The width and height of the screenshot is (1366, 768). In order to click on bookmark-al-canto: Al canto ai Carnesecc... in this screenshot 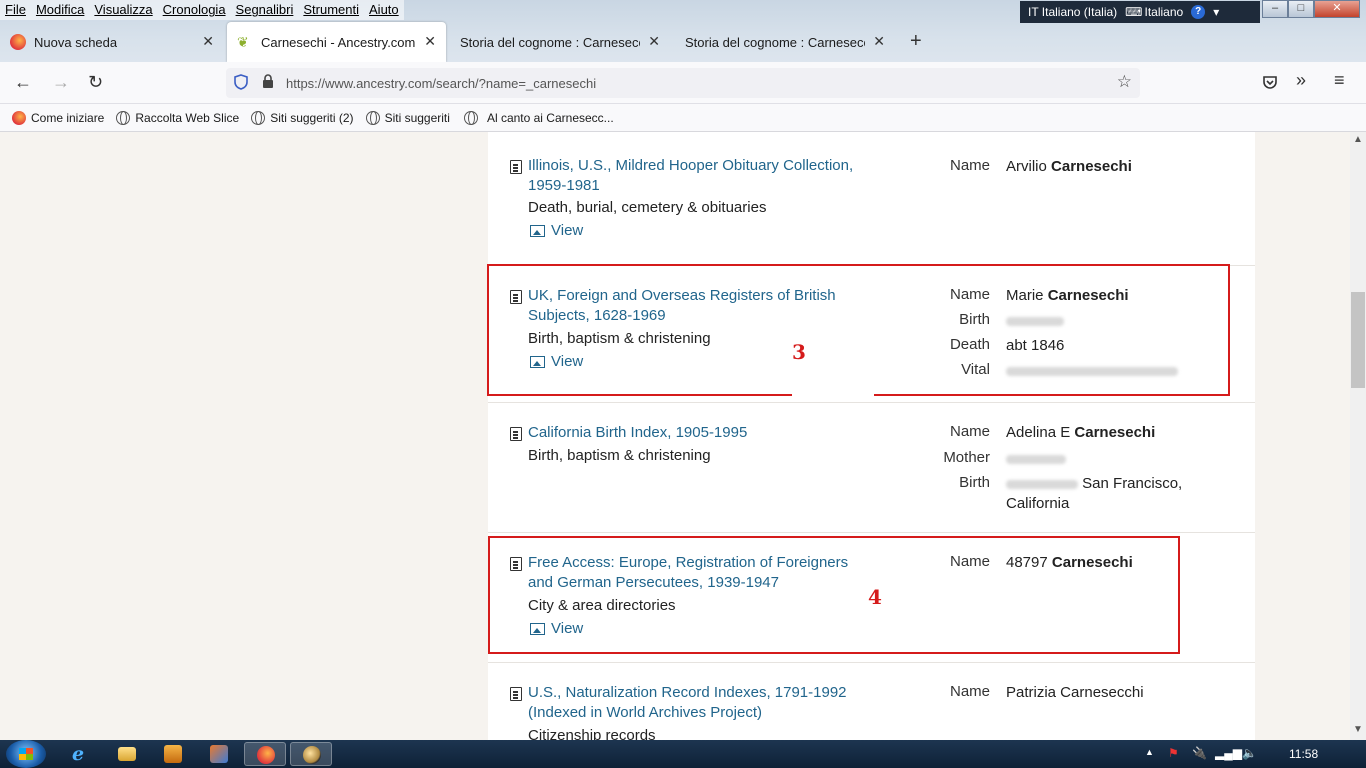, I will do `click(538, 117)`.